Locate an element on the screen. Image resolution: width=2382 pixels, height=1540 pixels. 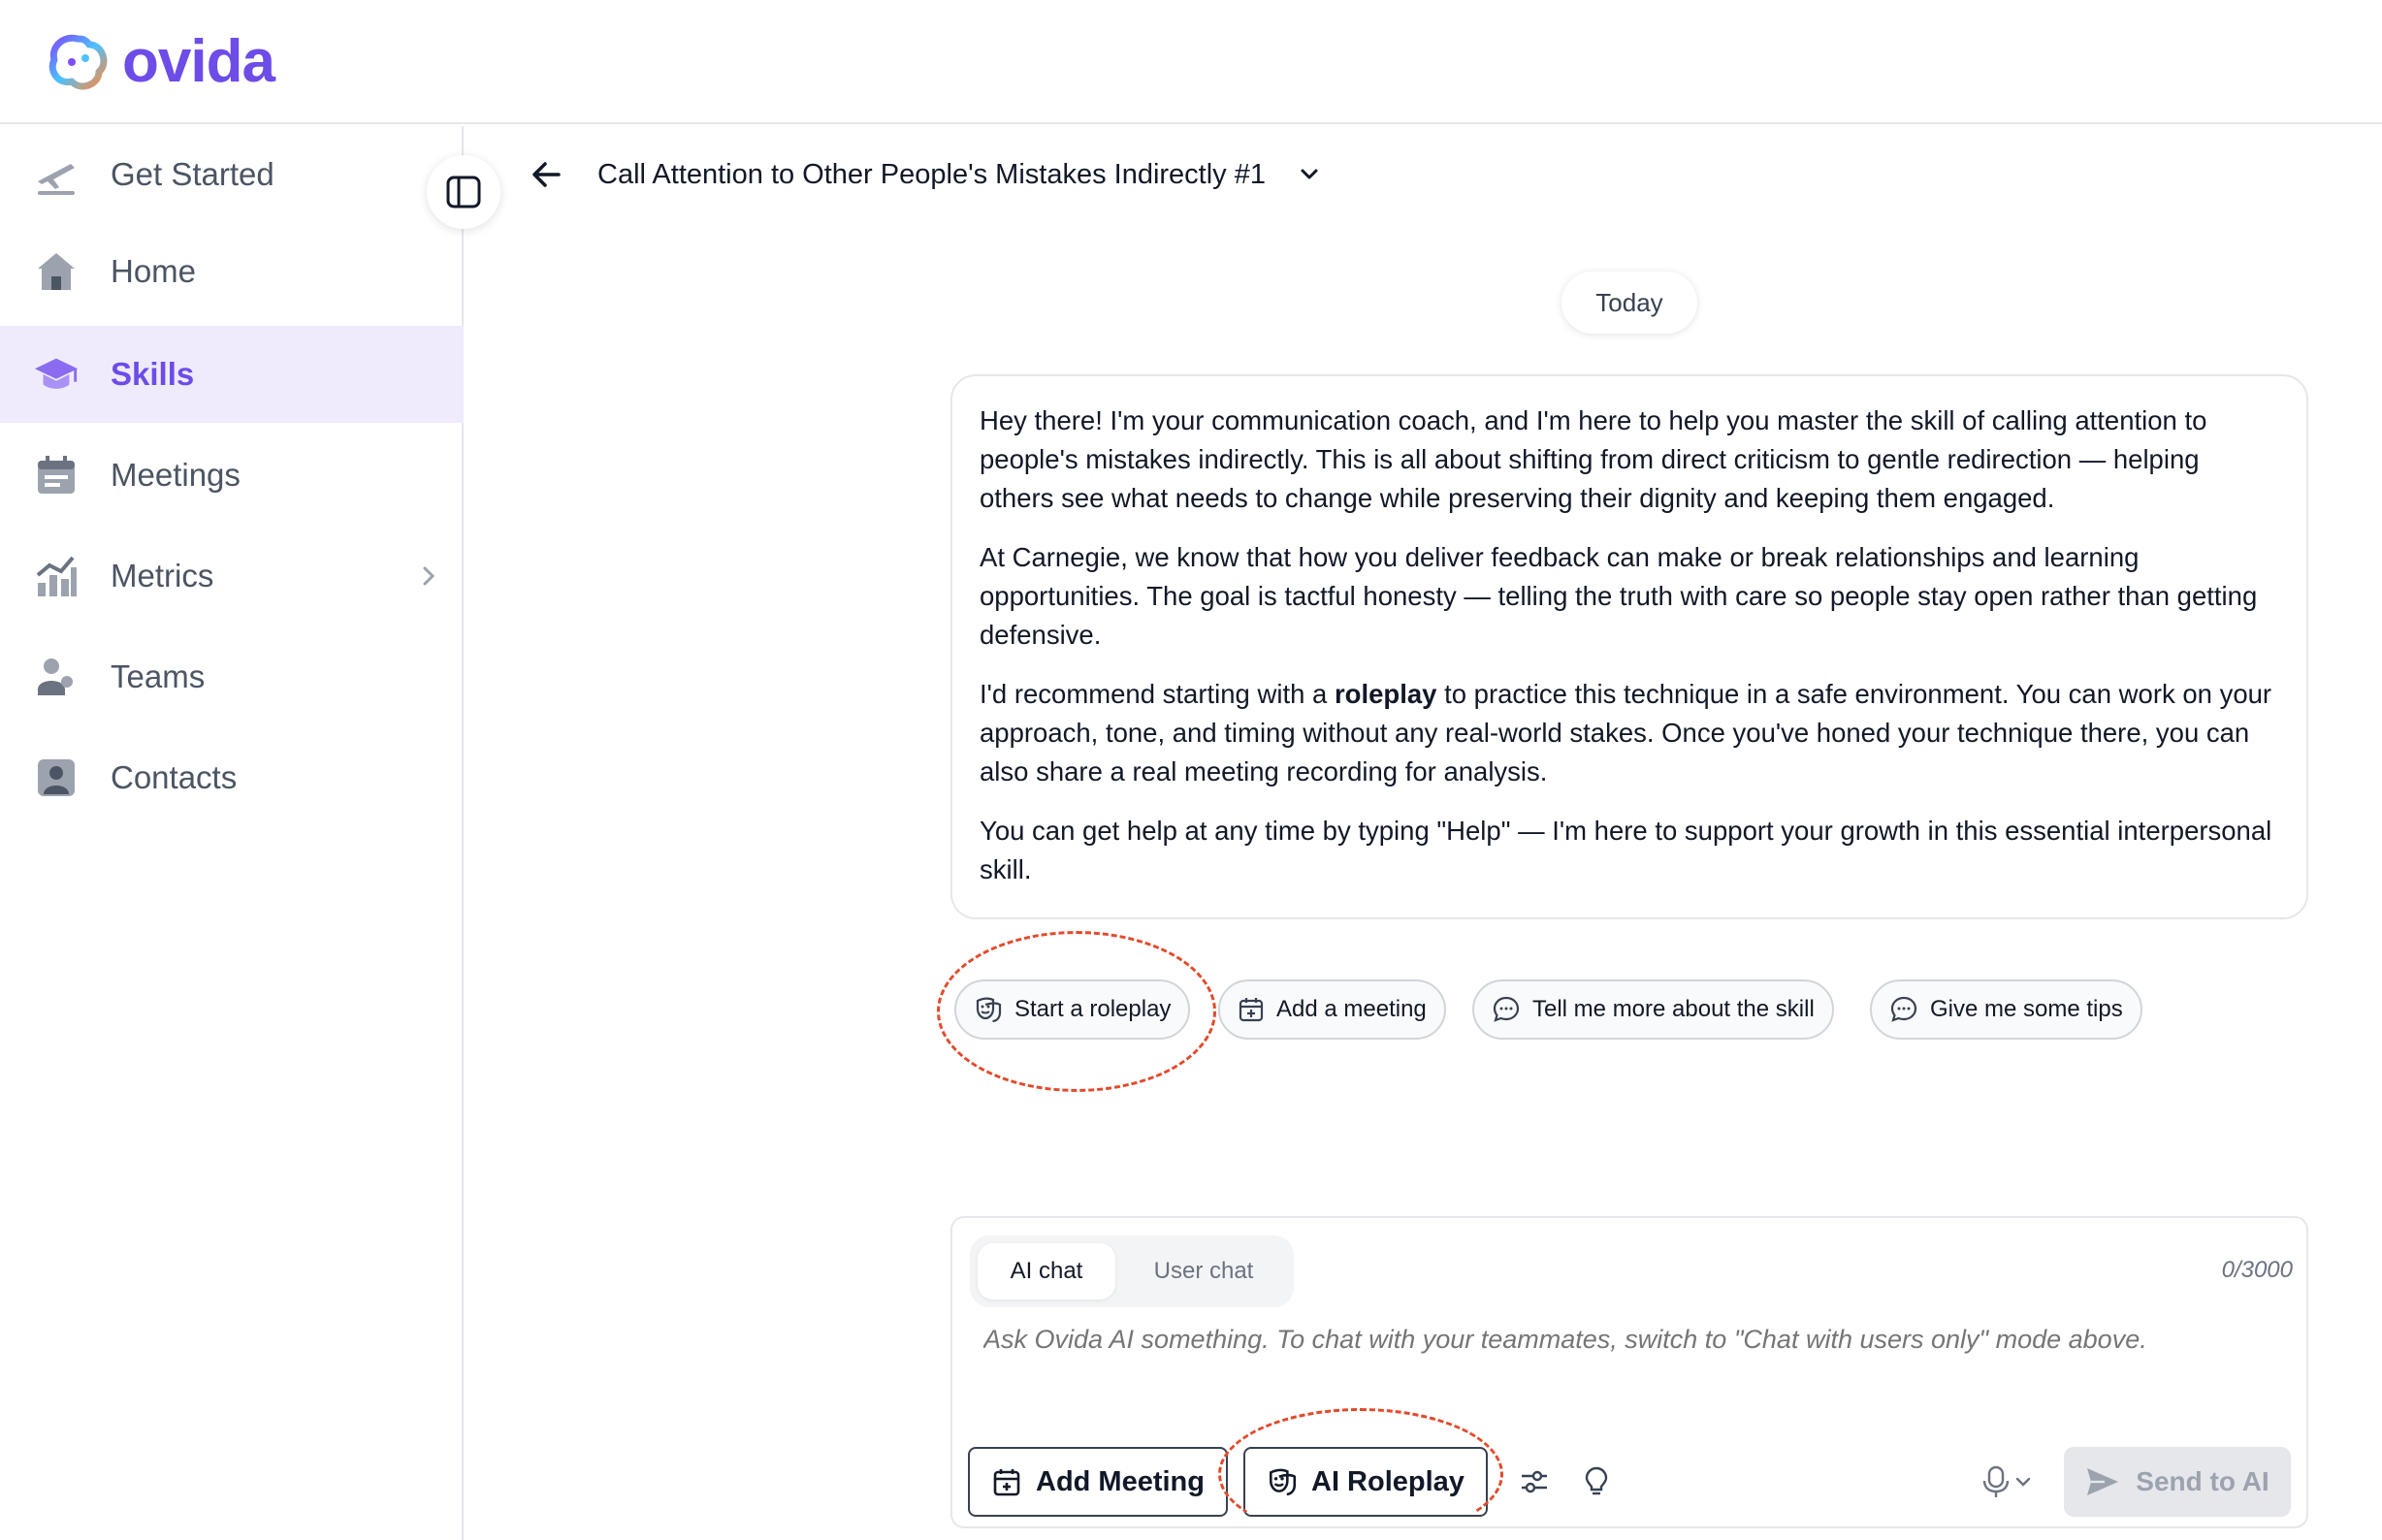
send-button: Send to AI is located at coordinates (2177, 1482).